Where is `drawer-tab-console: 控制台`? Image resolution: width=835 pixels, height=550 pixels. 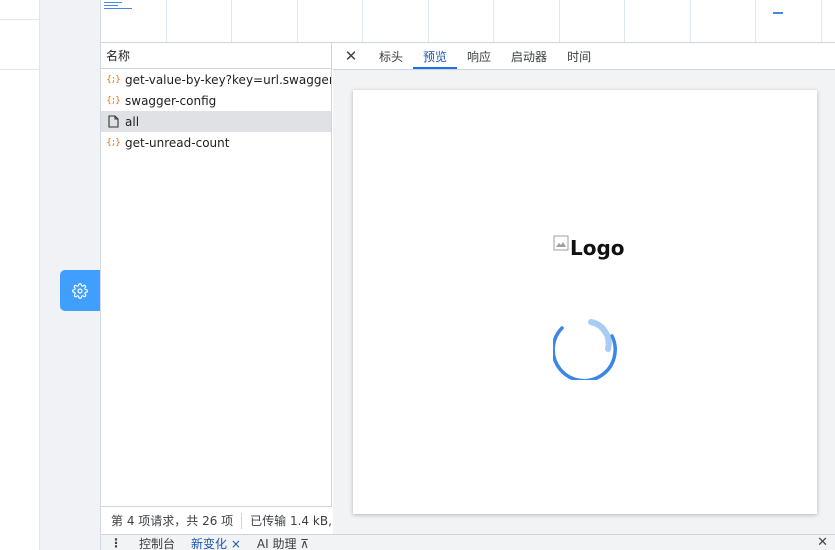 drawer-tab-console: 控制台 is located at coordinates (157, 542).